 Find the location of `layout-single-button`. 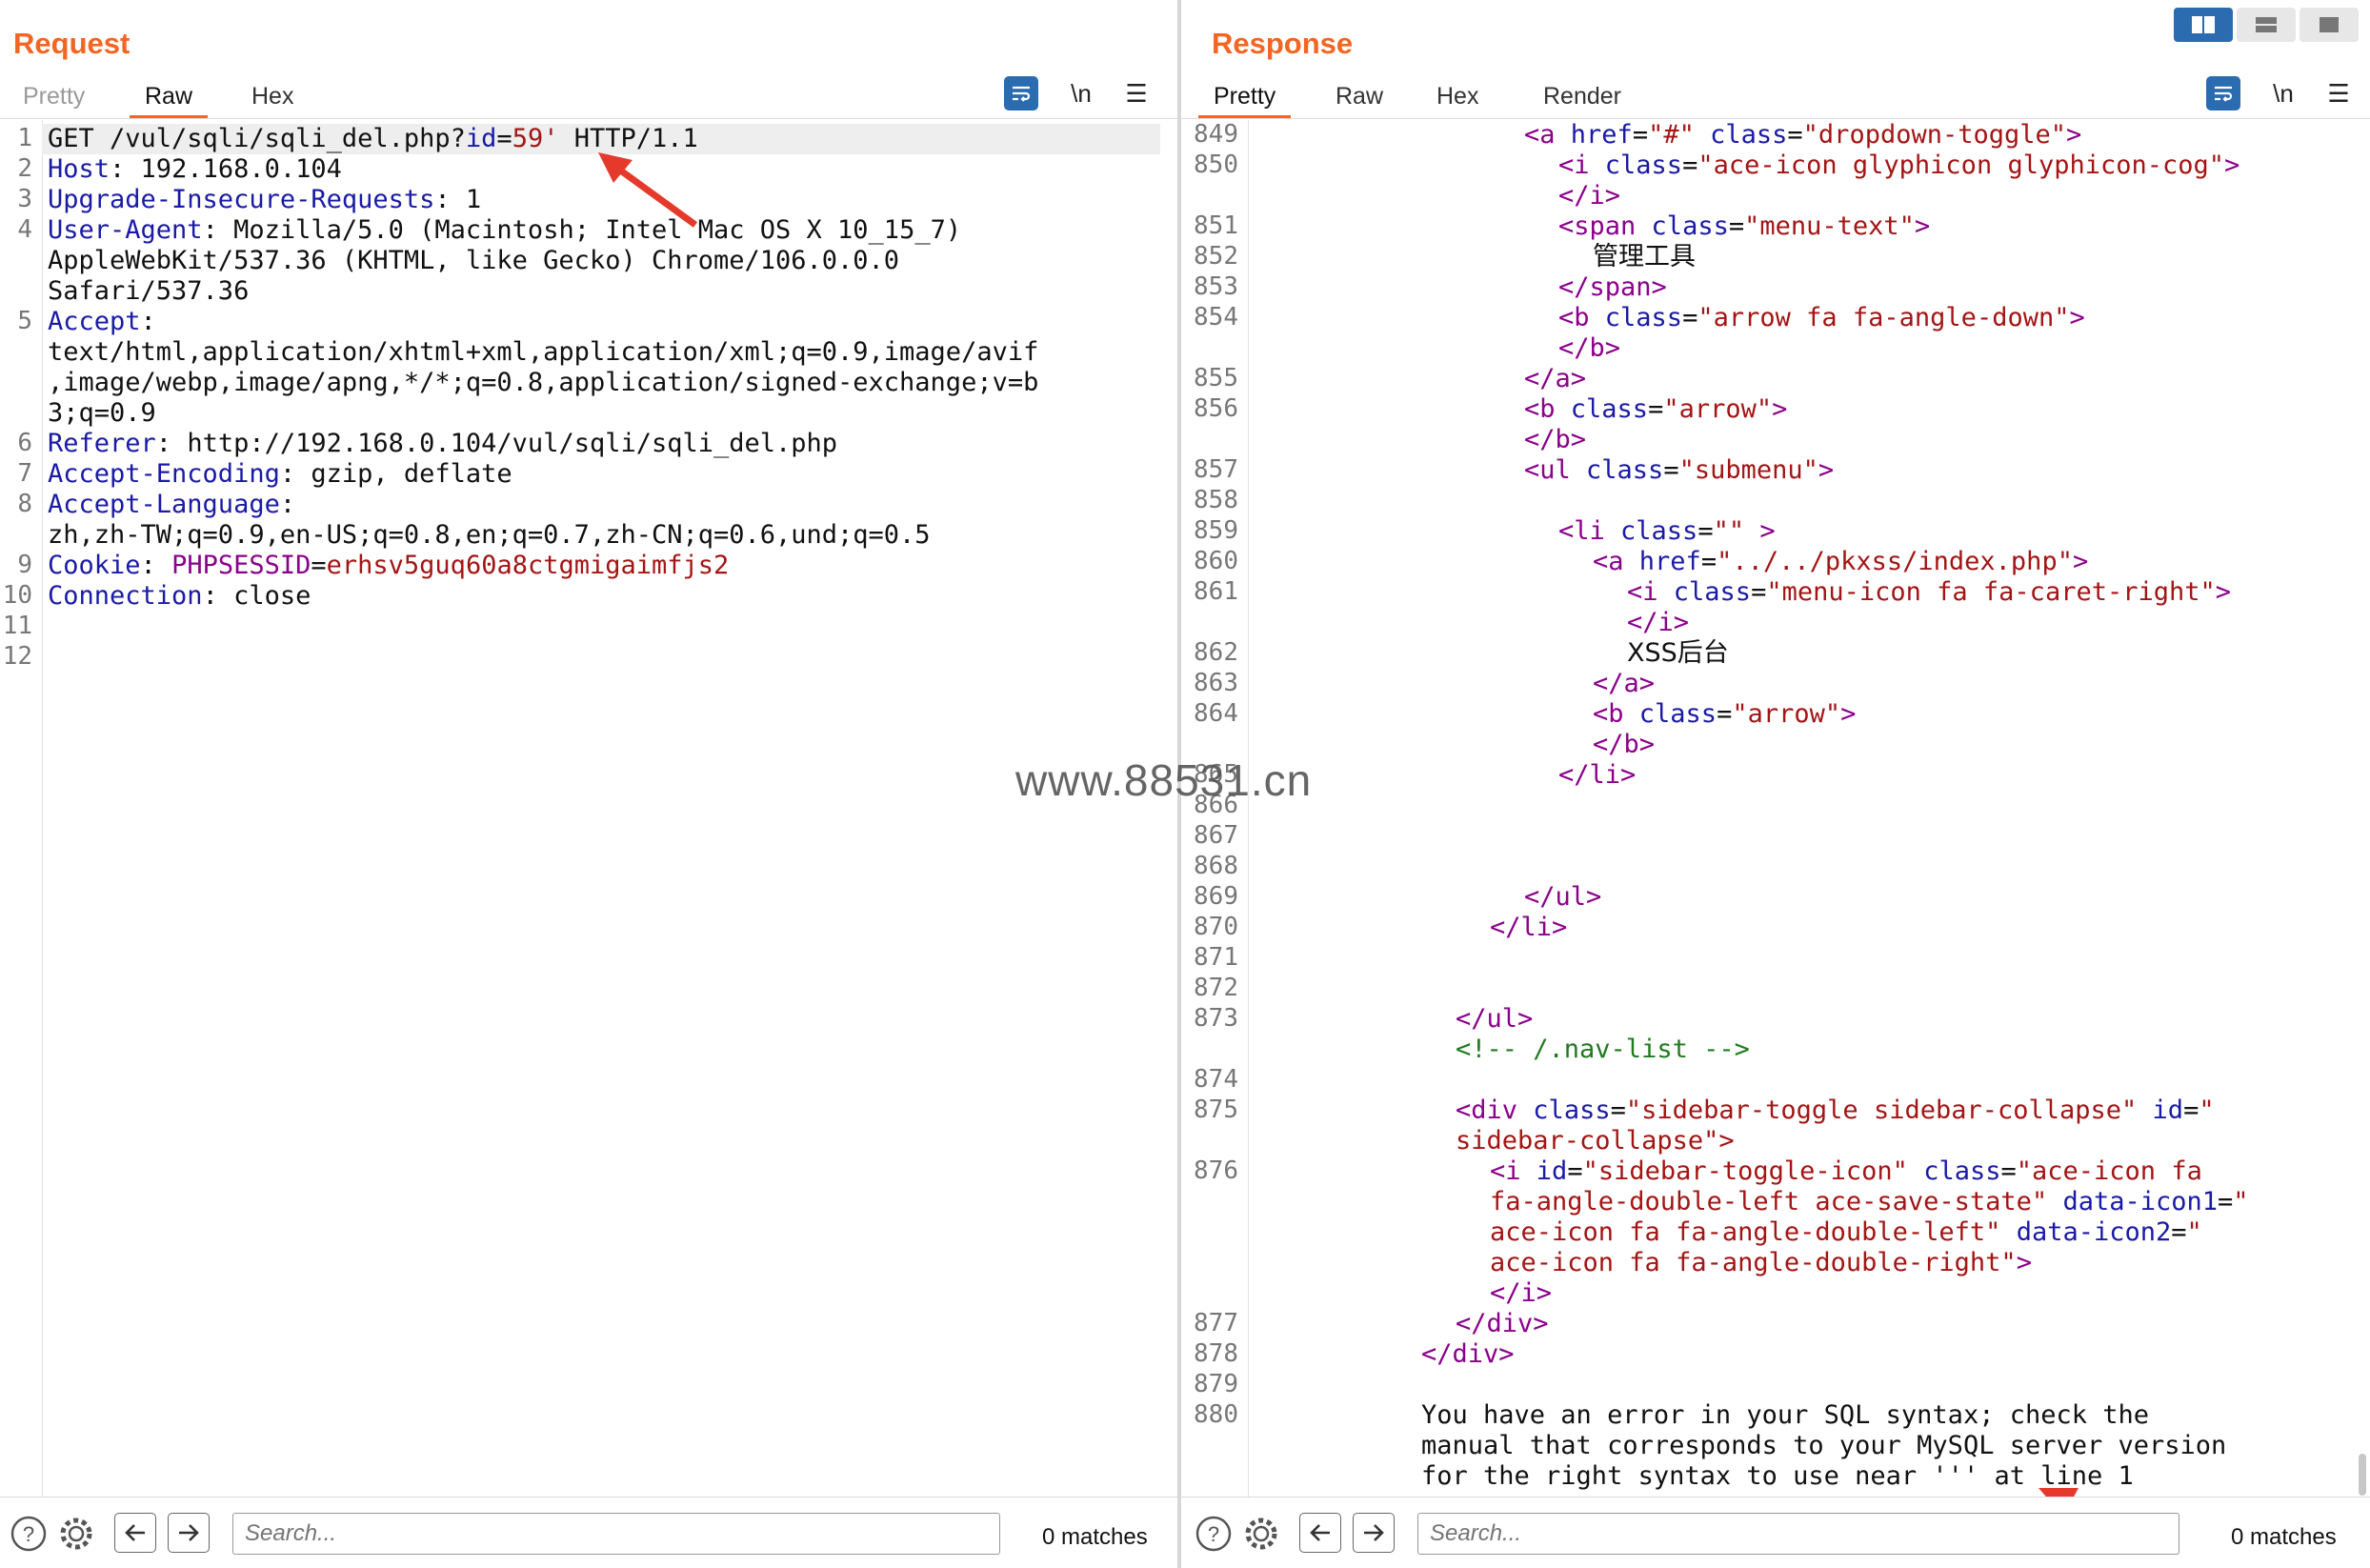

layout-single-button is located at coordinates (2329, 25).